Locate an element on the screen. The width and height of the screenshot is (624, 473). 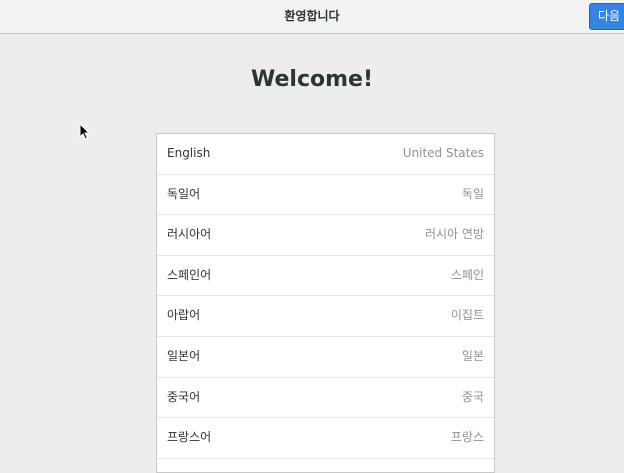
language-name: 일본어 is located at coordinates (184, 355).